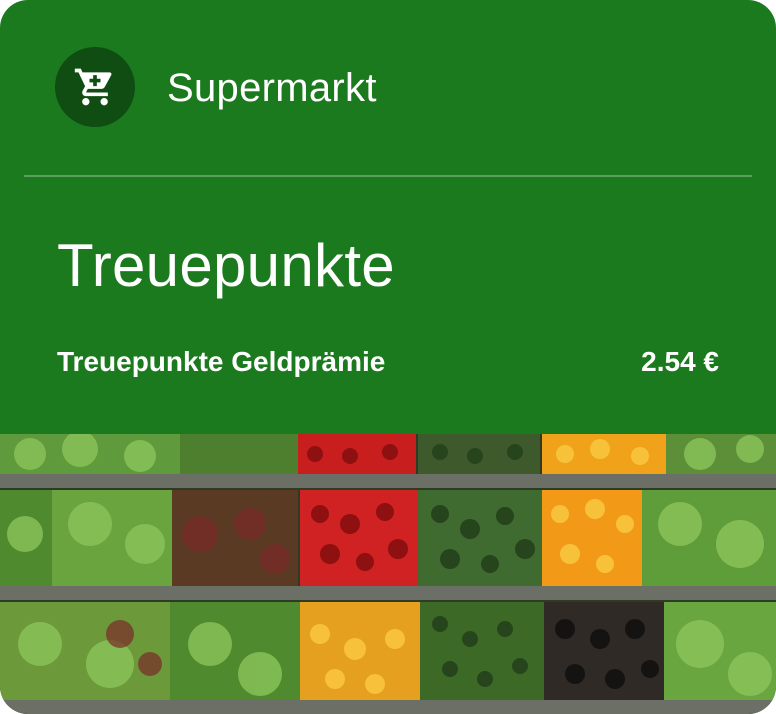 The width and height of the screenshot is (776, 714). Describe the element at coordinates (272, 88) in the screenshot. I see `merchant-name: Supermarkt` at that location.